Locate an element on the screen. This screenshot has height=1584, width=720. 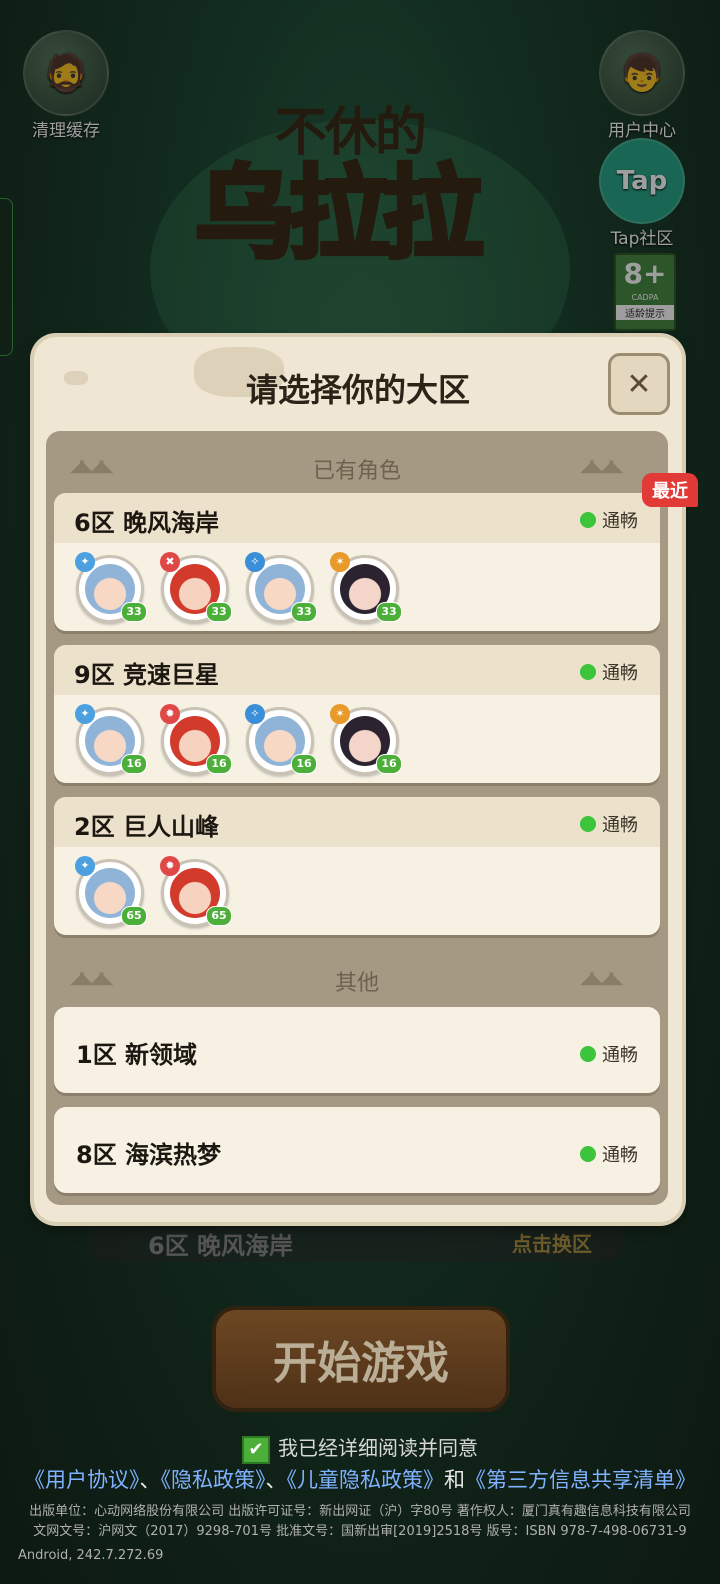
close-button: ✕ is located at coordinates (639, 384).